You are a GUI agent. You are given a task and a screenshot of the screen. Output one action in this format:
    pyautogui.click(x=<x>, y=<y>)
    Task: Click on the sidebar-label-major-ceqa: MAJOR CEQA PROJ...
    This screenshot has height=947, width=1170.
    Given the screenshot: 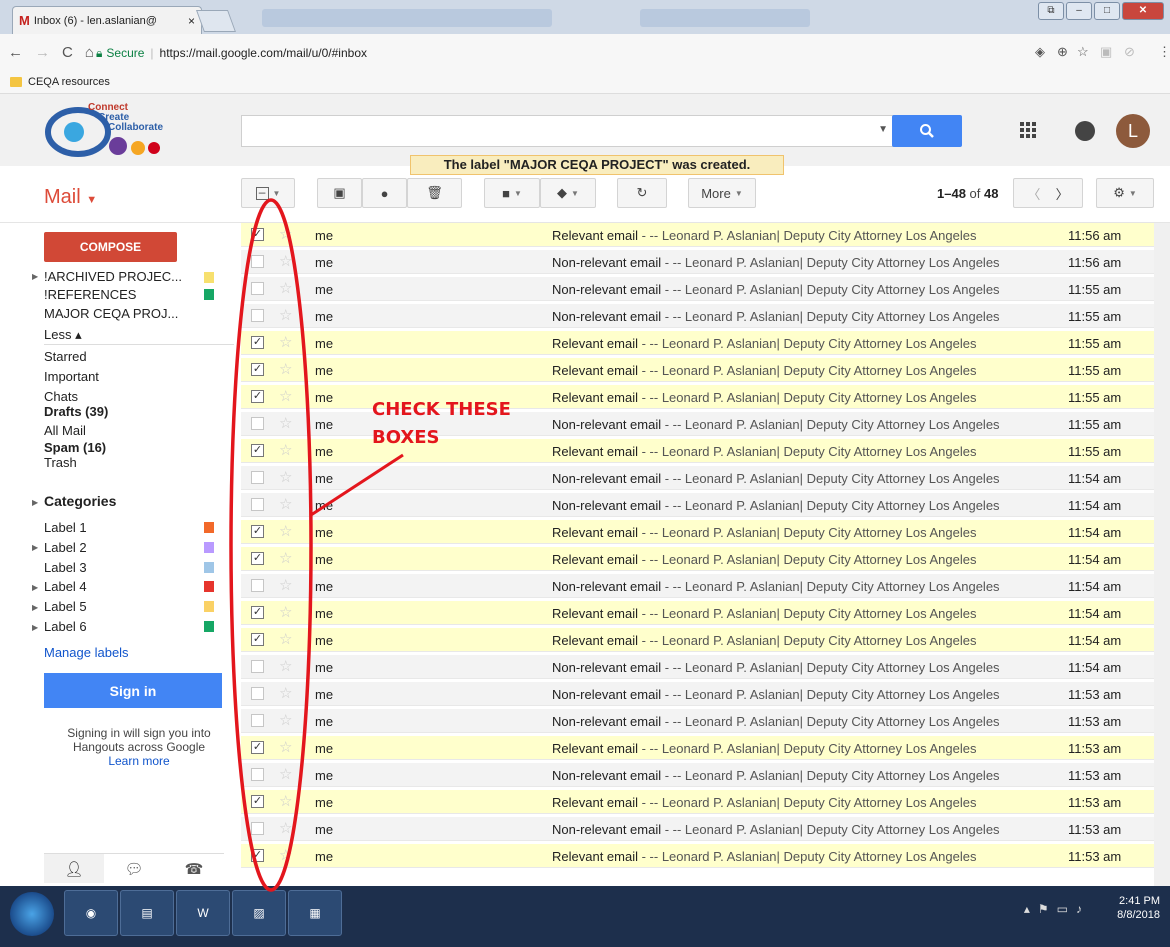 What is the action you would take?
    pyautogui.click(x=111, y=313)
    